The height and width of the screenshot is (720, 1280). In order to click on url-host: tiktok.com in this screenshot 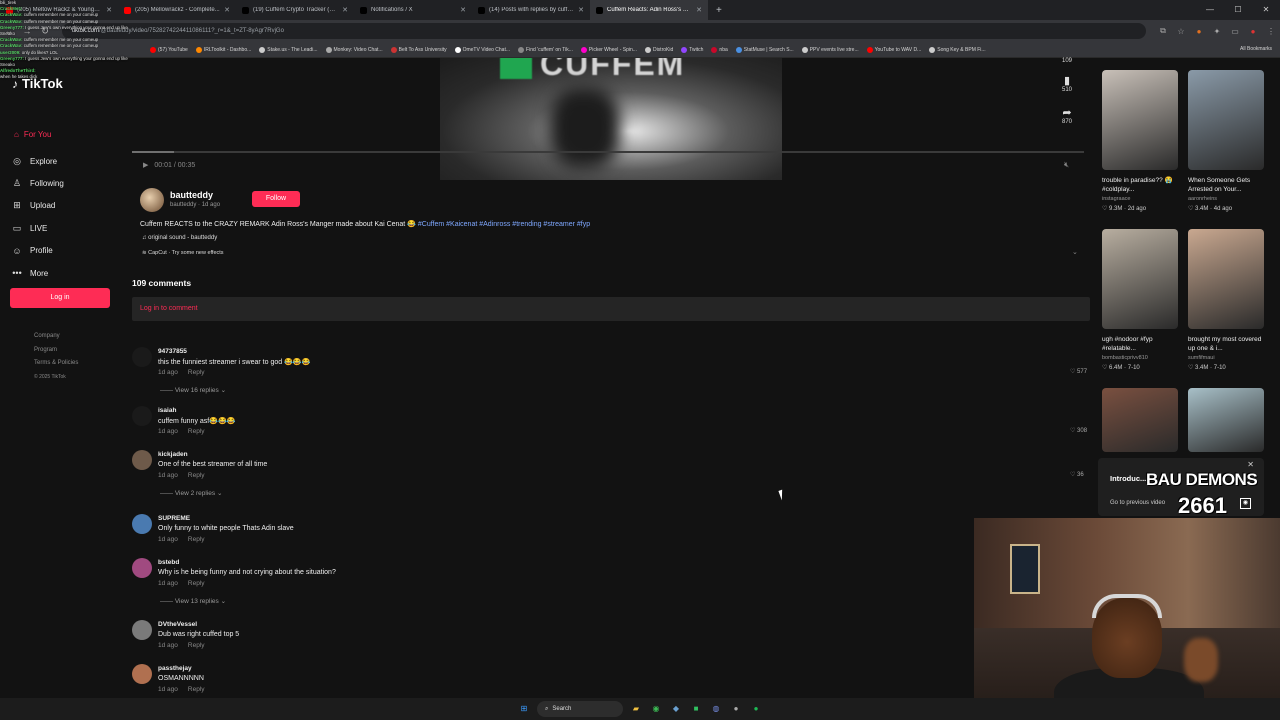, I will do `click(86, 31)`.